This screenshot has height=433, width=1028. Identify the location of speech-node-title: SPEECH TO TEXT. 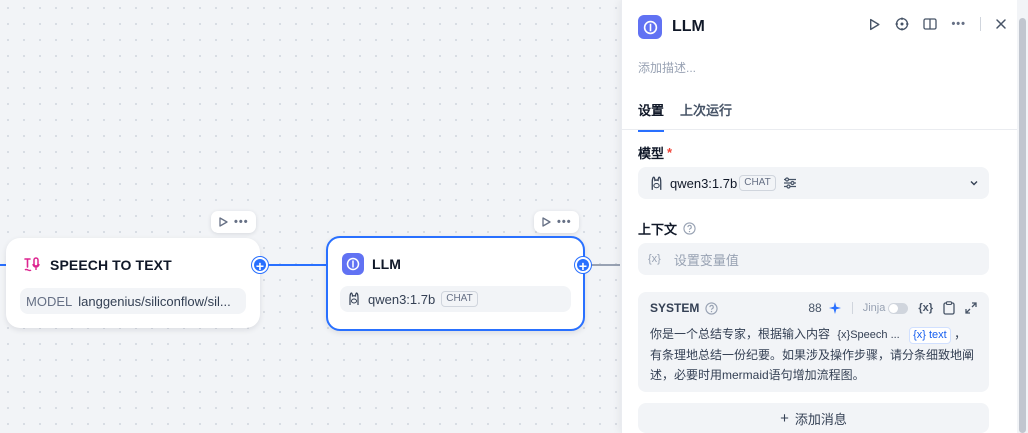
(111, 265).